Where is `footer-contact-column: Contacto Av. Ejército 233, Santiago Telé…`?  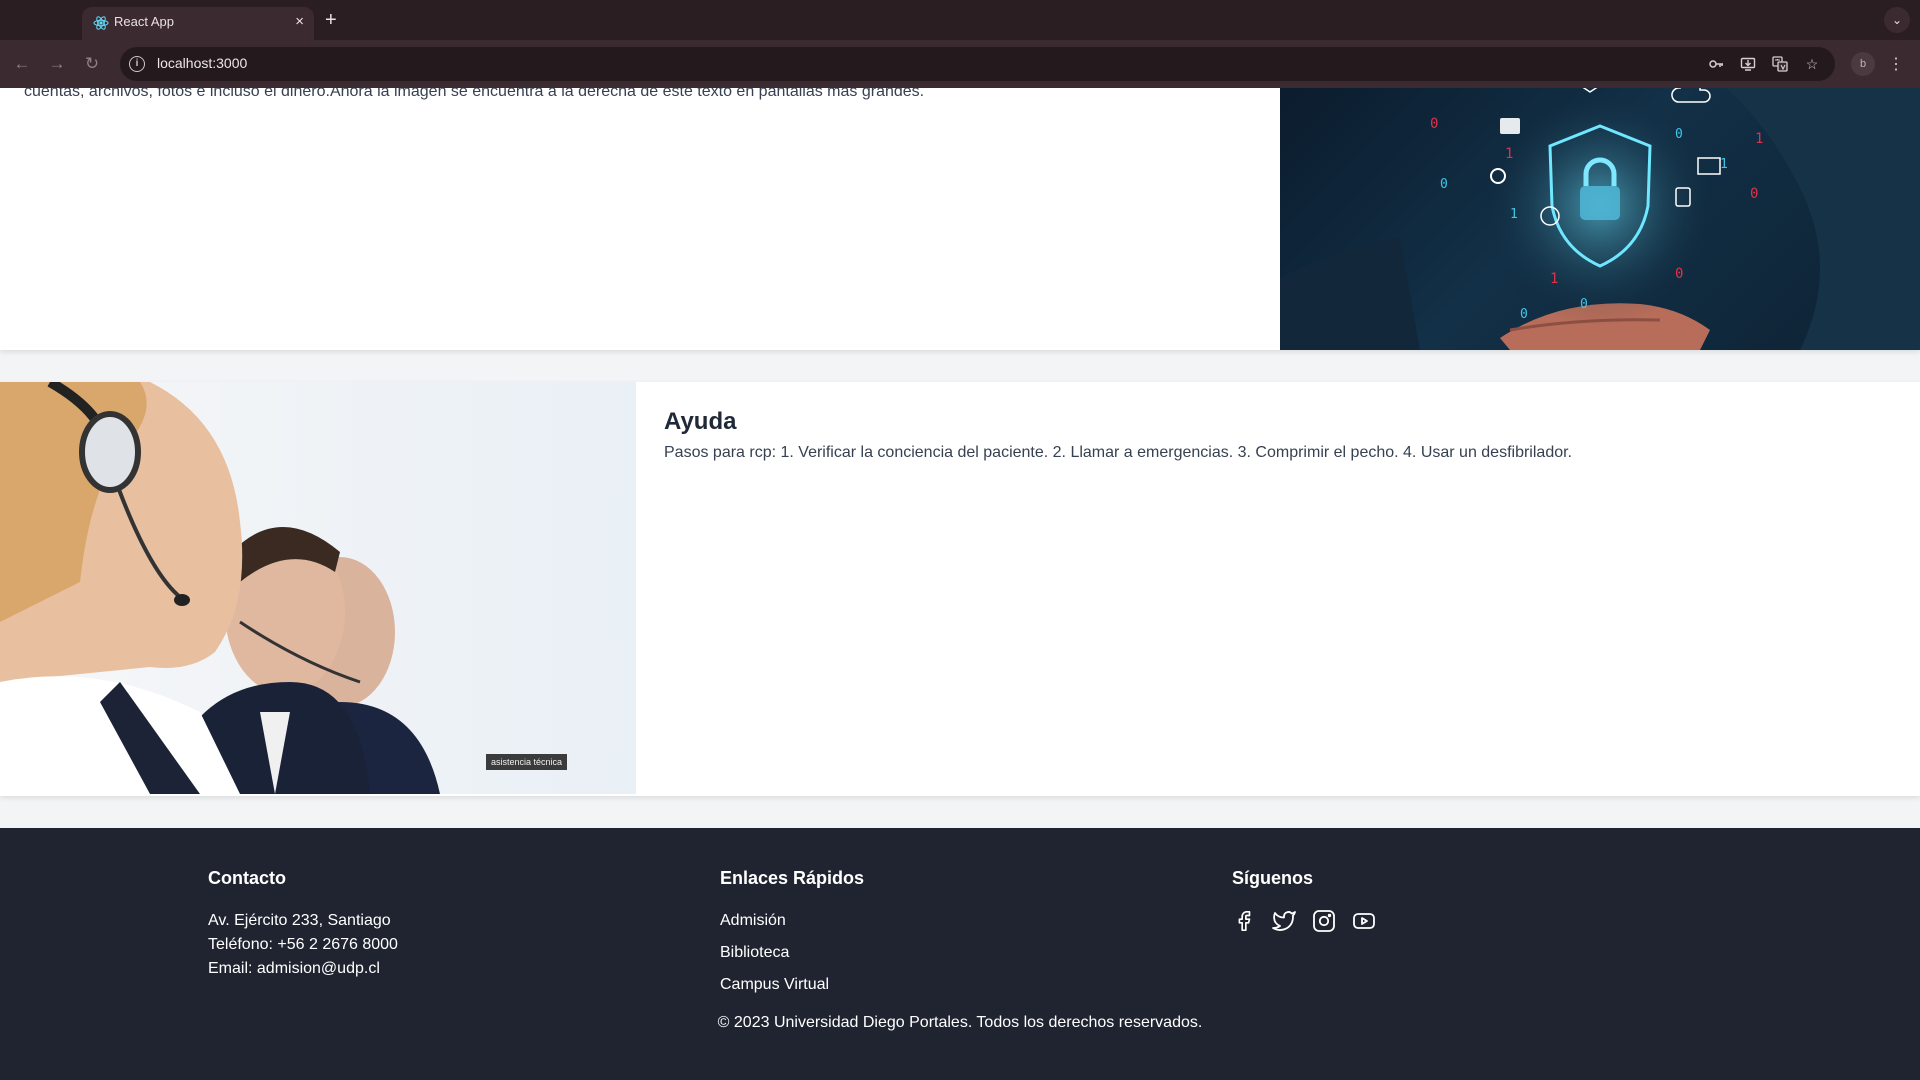
footer-contact-column: Contacto Av. Ejército 233, Santiago Telé… is located at coordinates (303, 924).